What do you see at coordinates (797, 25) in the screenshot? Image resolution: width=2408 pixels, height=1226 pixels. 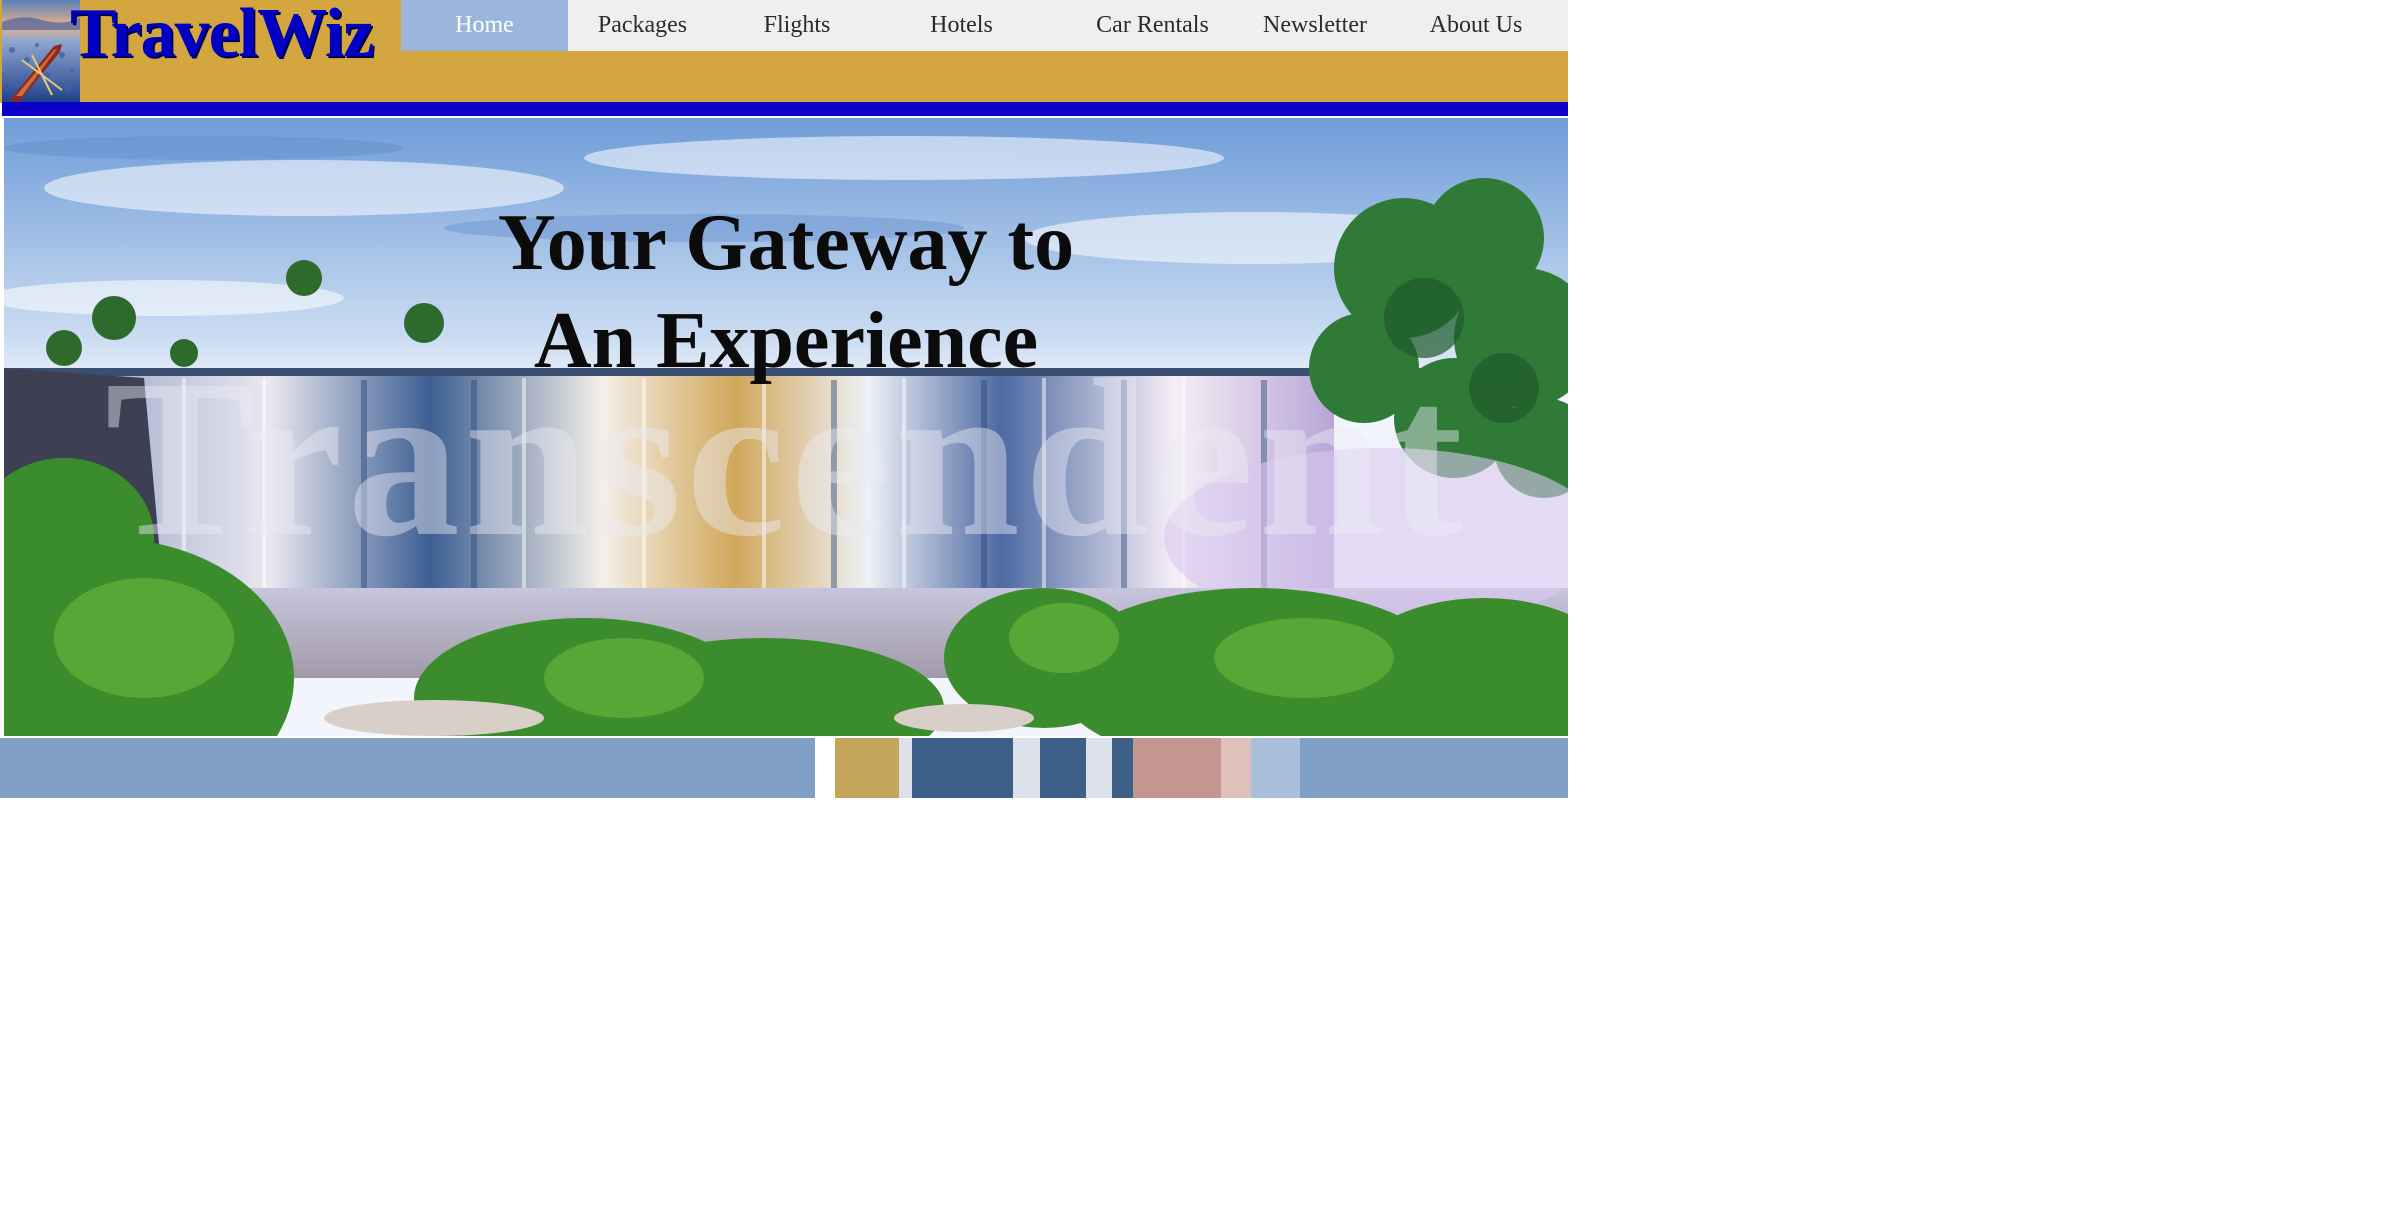 I see `nav-flights: Flights` at bounding box center [797, 25].